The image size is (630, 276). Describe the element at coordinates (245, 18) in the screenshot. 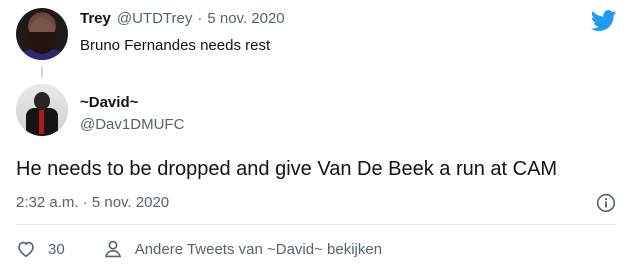

I see `reply-date: 5 nov. 2020` at that location.